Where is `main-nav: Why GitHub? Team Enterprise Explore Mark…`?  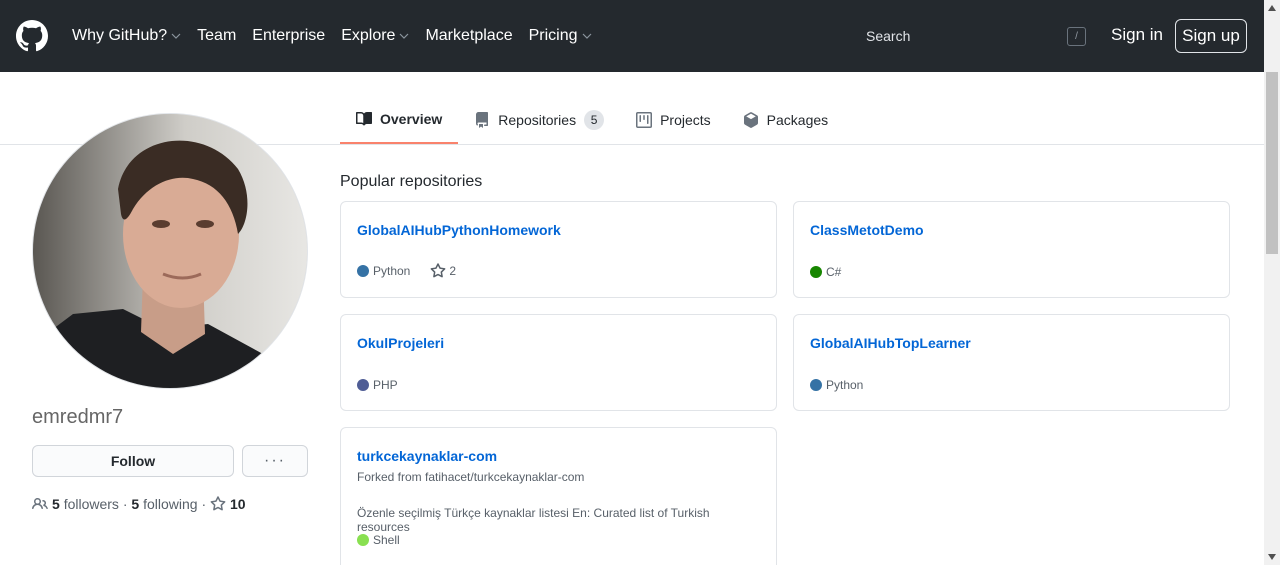
main-nav: Why GitHub? Team Enterprise Explore Mark… is located at coordinates (340, 36).